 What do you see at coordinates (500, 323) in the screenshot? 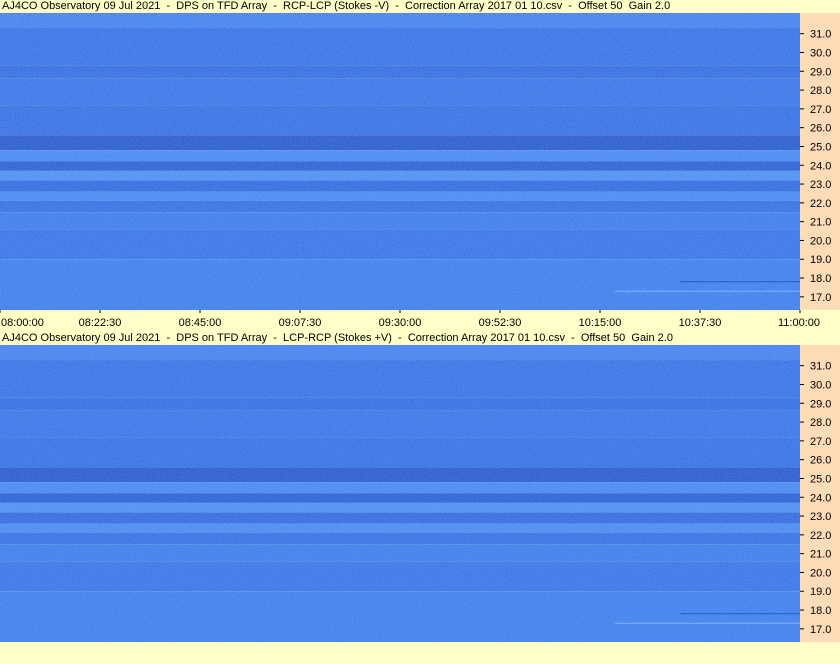
I see `x-tick-label: 09:52:30` at bounding box center [500, 323].